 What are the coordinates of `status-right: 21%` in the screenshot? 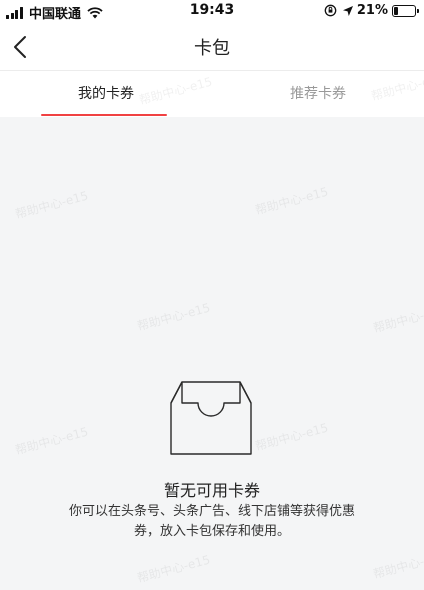 It's located at (371, 10).